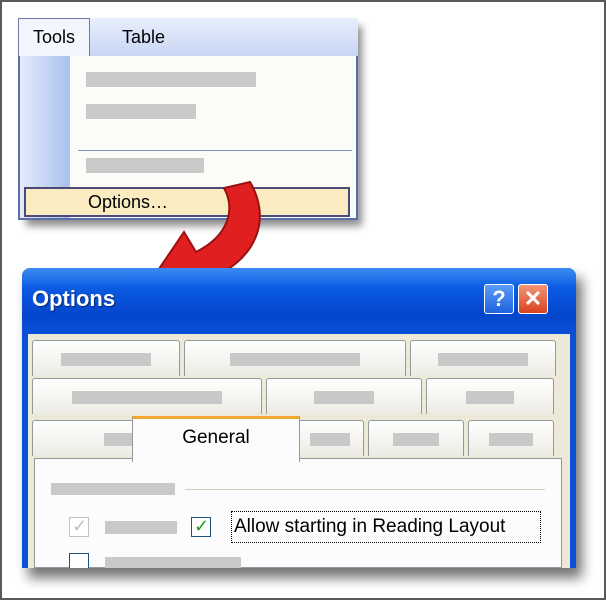 Image resolution: width=606 pixels, height=600 pixels. What do you see at coordinates (215, 150) in the screenshot?
I see `menu-separator` at bounding box center [215, 150].